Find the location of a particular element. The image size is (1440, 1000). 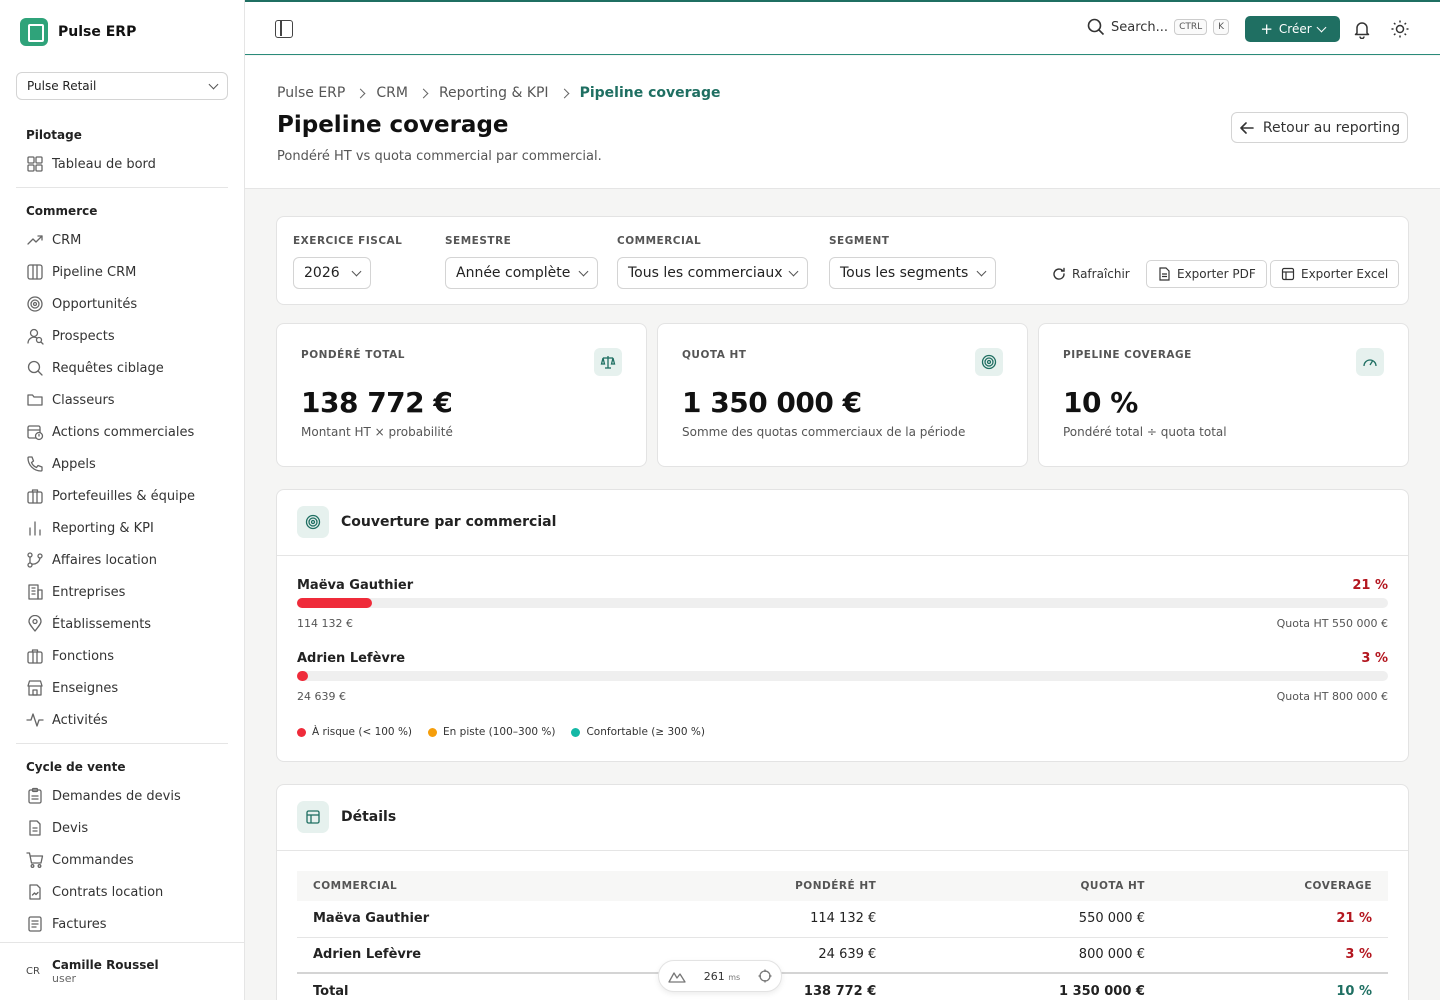

cell-weighted: 114 132 € is located at coordinates (763, 919).